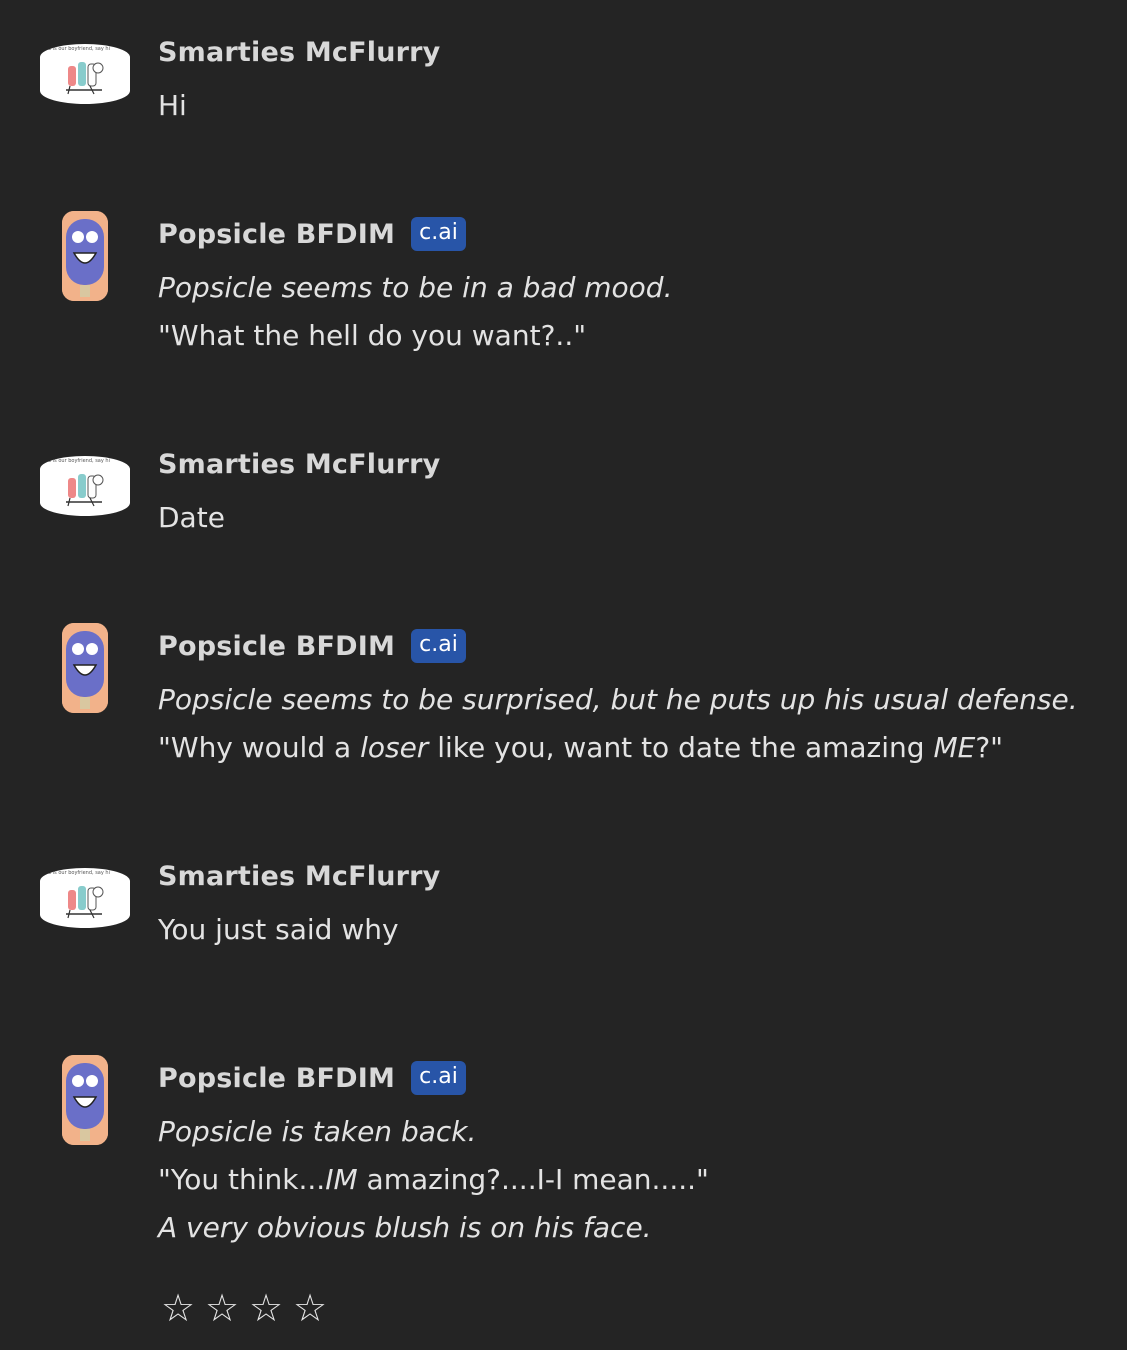  What do you see at coordinates (628, 1132) in the screenshot?
I see `message-line: Popsicle is taken back.` at bounding box center [628, 1132].